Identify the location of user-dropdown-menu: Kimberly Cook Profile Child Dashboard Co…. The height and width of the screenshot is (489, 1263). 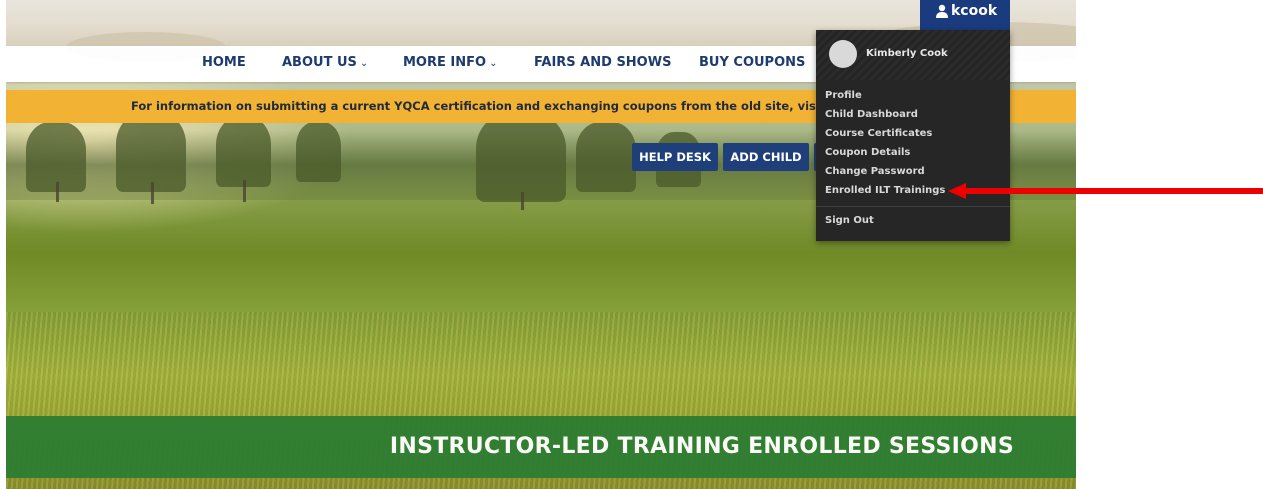
(913, 135).